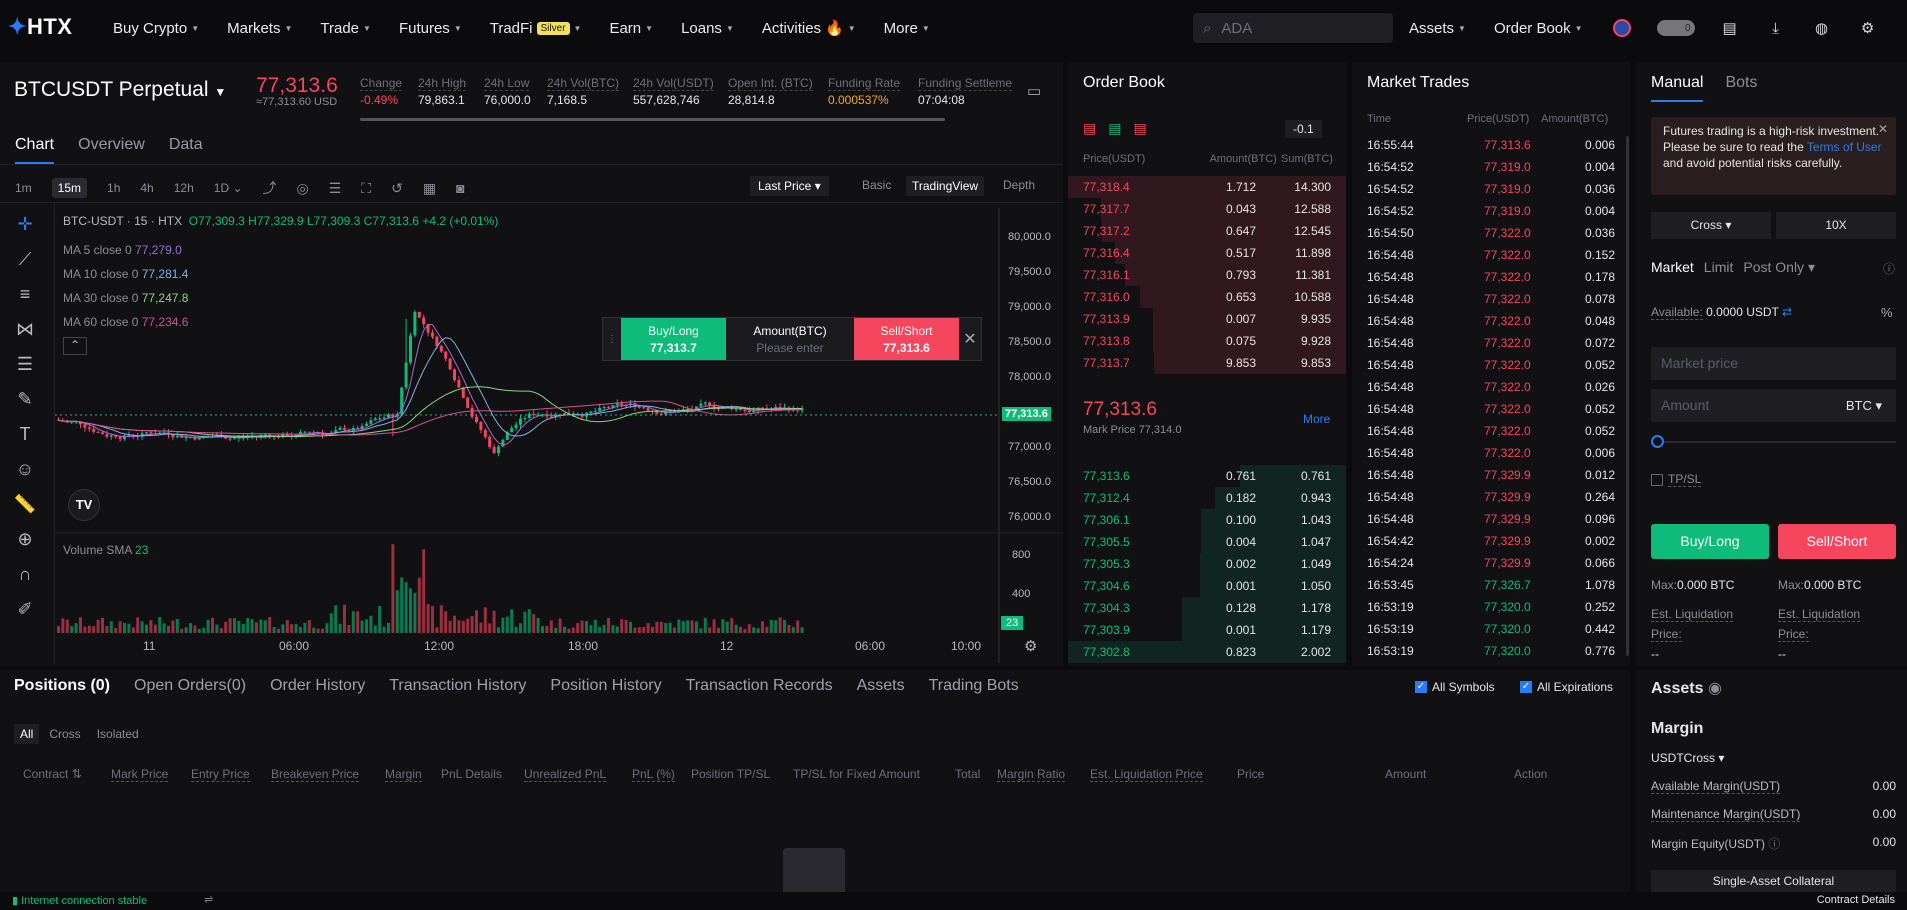 The image size is (1907, 910). What do you see at coordinates (25, 574) in the screenshot?
I see `magnet-icon: ∩` at bounding box center [25, 574].